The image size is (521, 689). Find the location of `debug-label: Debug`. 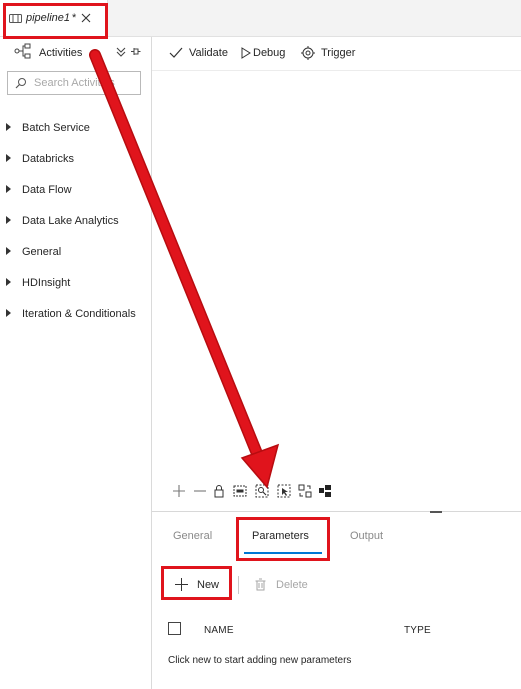

debug-label: Debug is located at coordinates (269, 53).